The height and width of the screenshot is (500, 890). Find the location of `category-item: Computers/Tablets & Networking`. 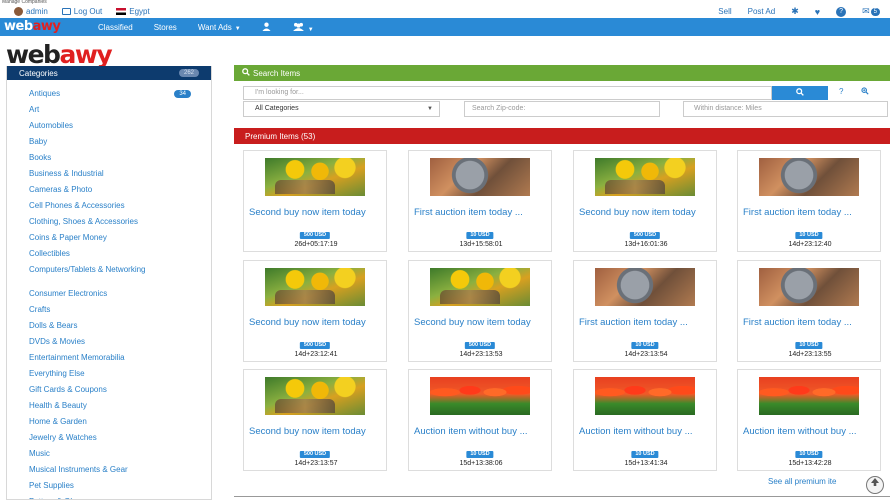

category-item: Computers/Tablets & Networking is located at coordinates (109, 274).